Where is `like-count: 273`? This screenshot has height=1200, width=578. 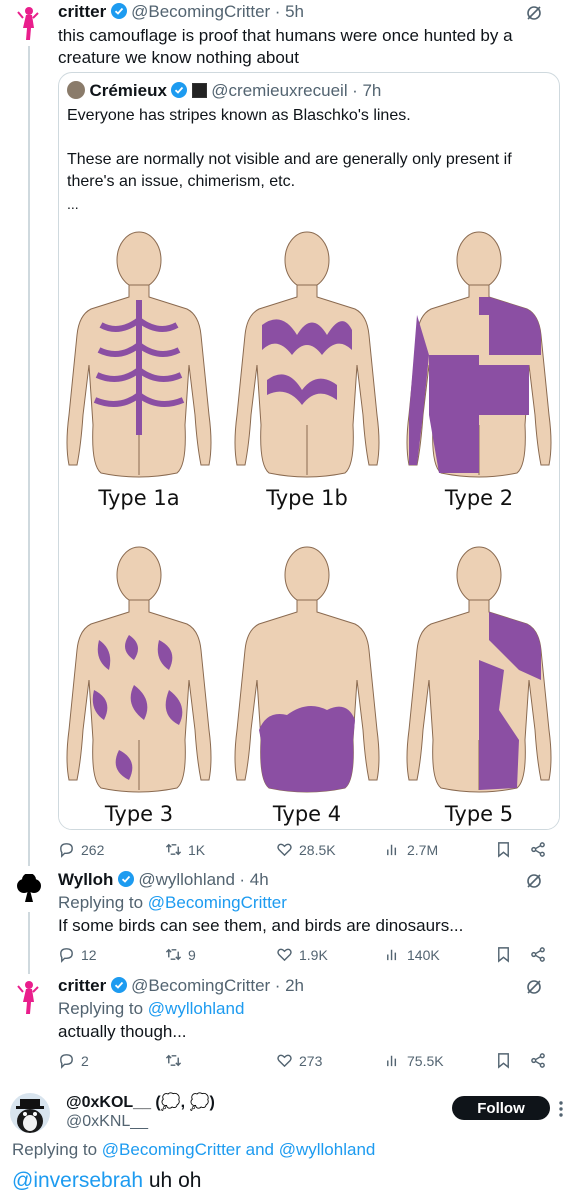 like-count: 273 is located at coordinates (311, 1060).